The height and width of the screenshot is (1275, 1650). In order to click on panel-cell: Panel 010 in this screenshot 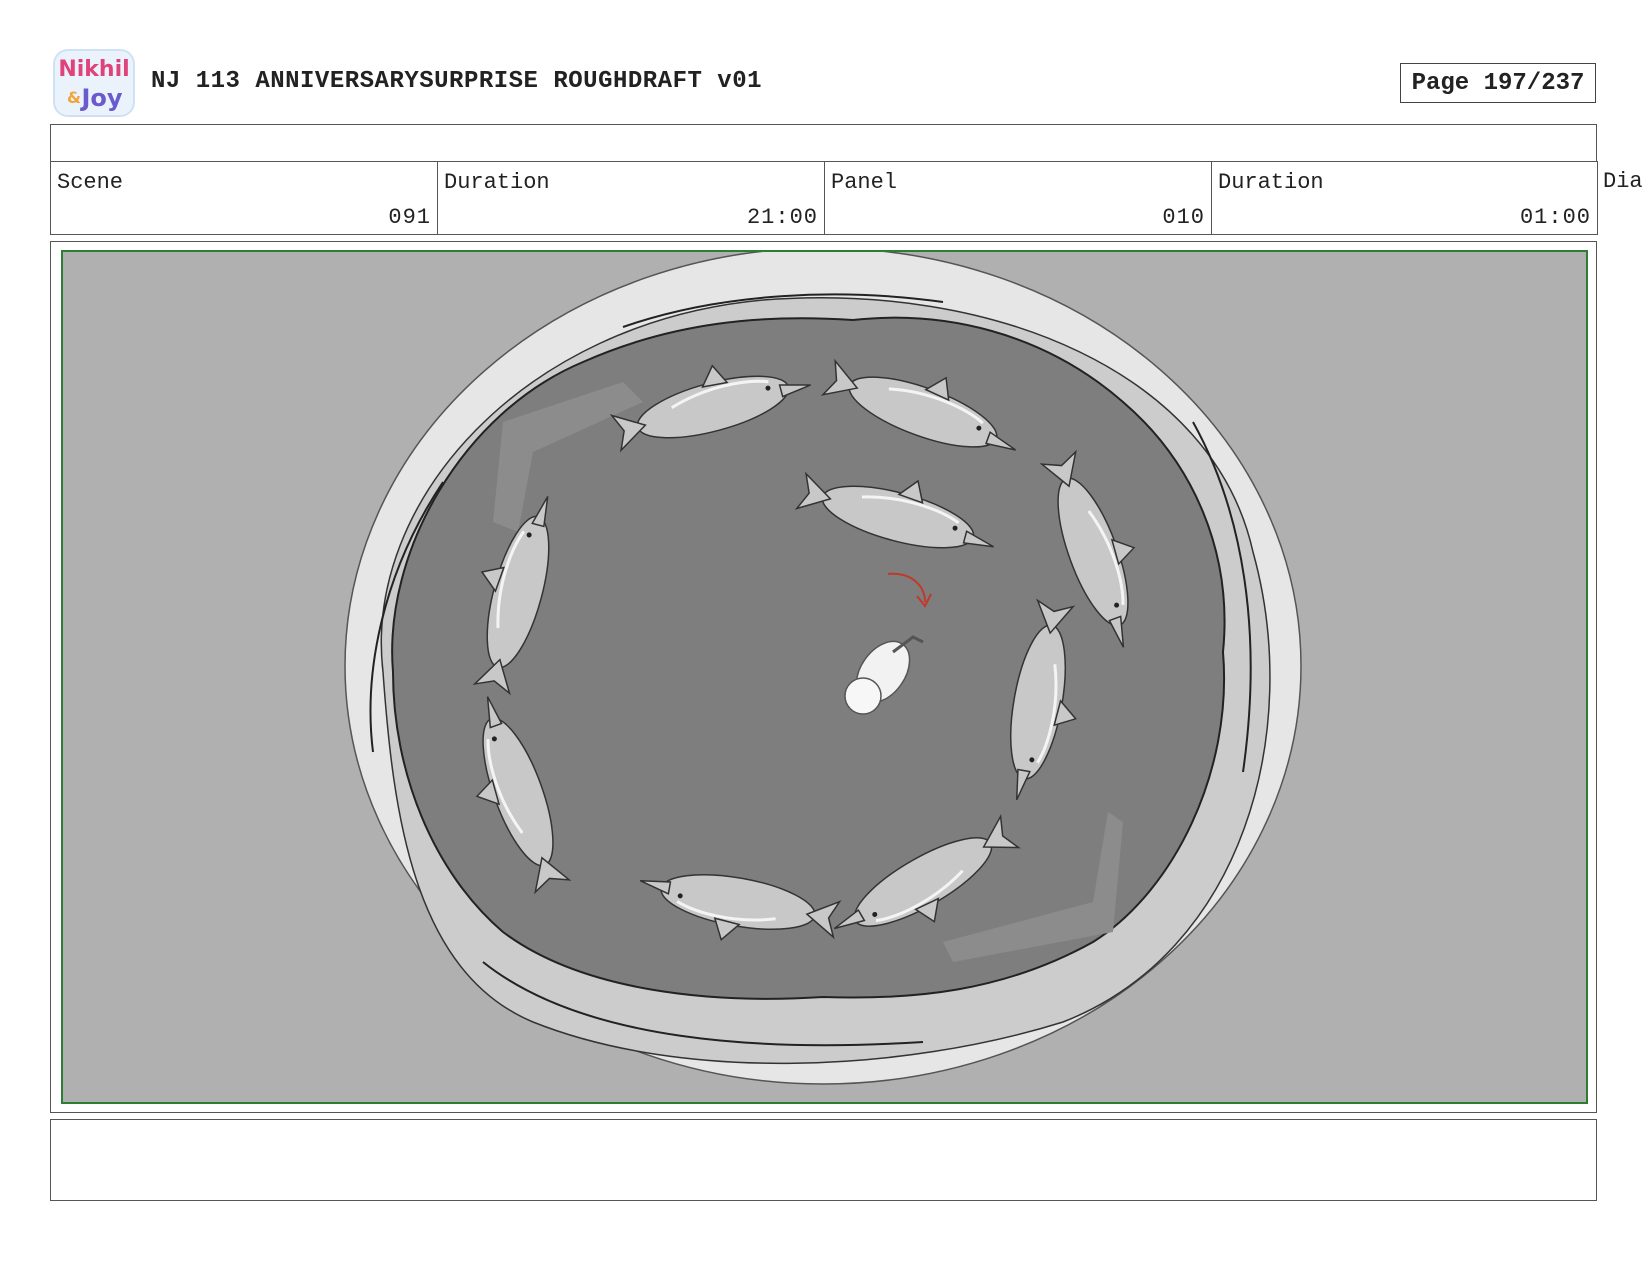, I will do `click(1018, 198)`.